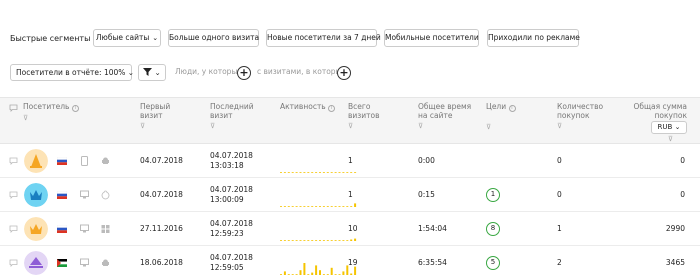  What do you see at coordinates (231, 194) in the screenshot?
I see `last-visit-cell: 04.07.2018 13:00:09` at bounding box center [231, 194].